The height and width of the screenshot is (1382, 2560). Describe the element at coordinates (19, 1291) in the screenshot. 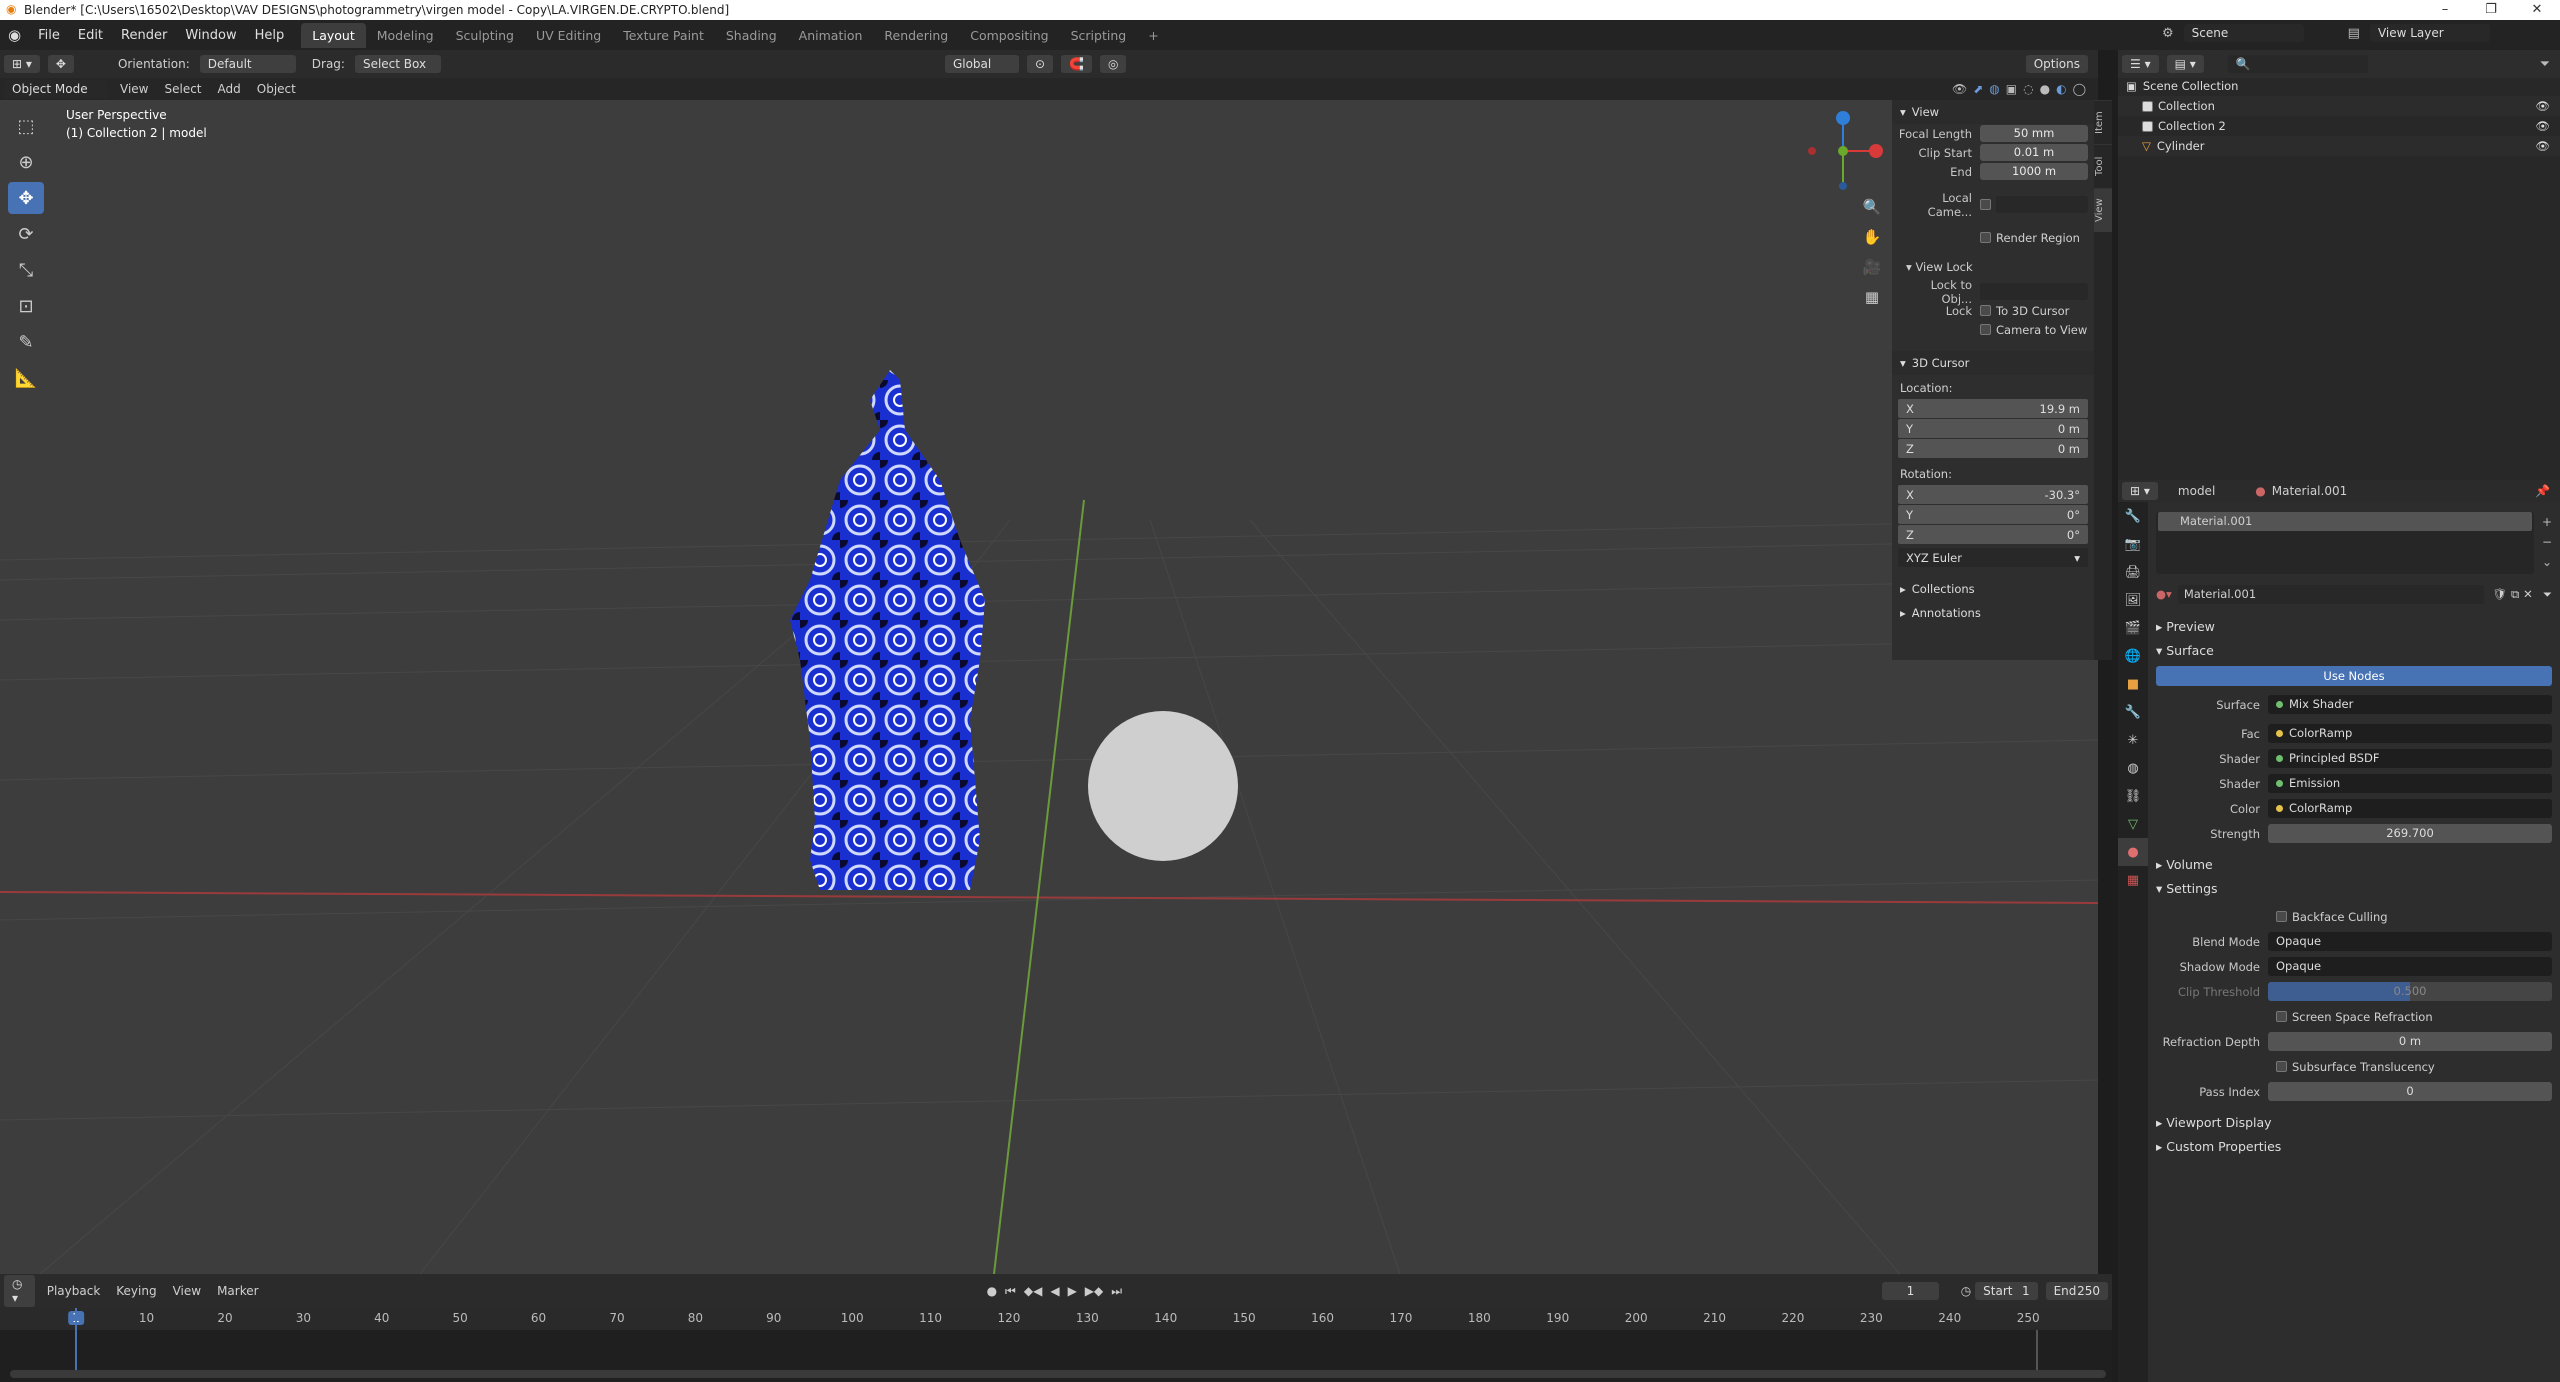

I see `timeline-editor-type: ◷ ▾` at that location.